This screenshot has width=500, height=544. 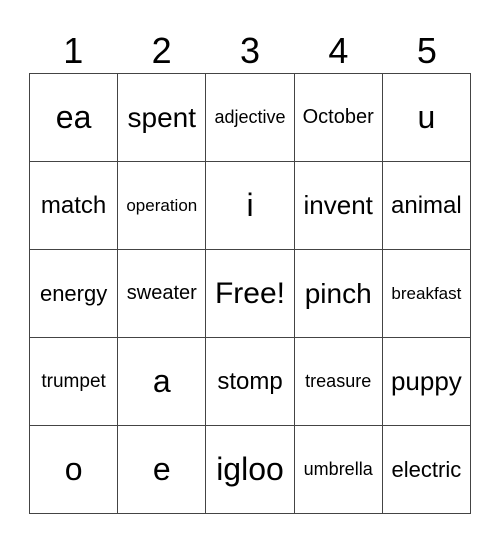 I want to click on column-number: 5, so click(x=426, y=50).